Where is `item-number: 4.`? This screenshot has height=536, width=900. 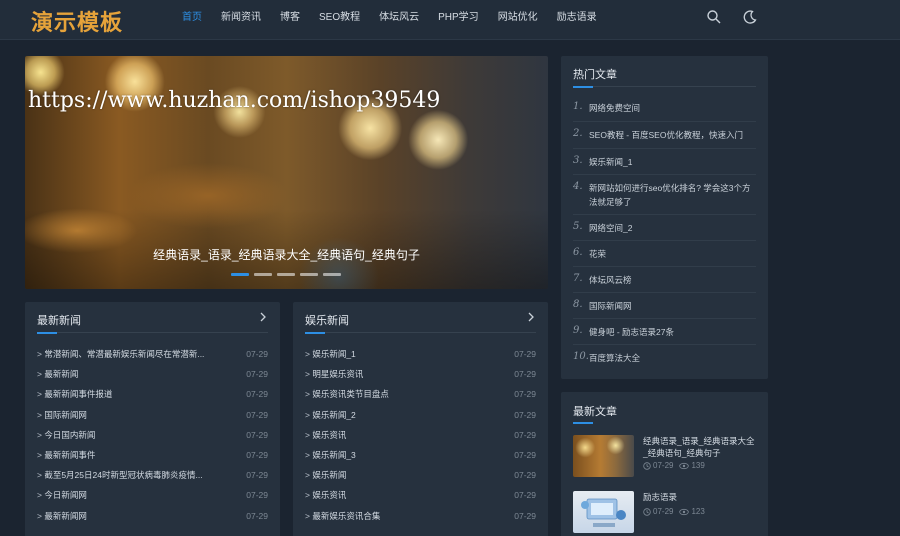 item-number: 4. is located at coordinates (578, 186).